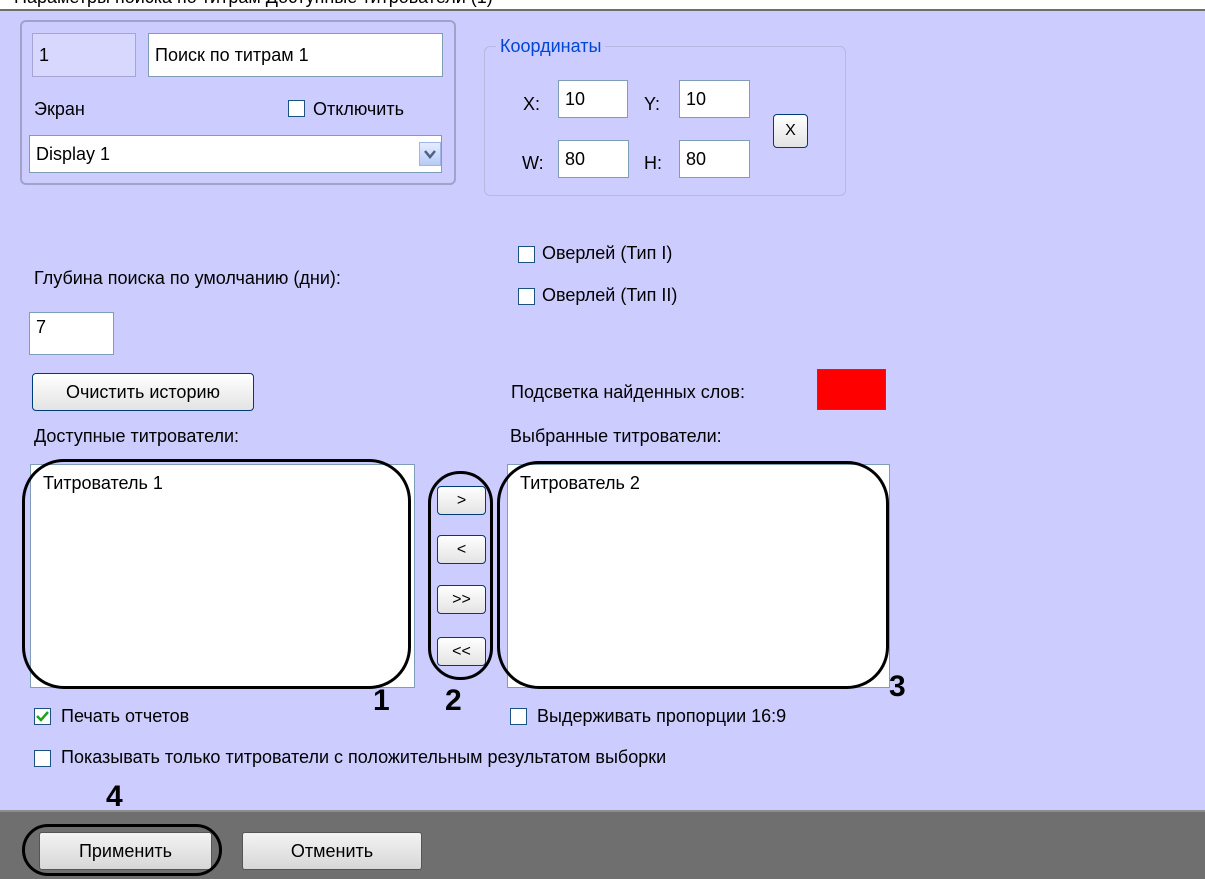 The image size is (1205, 879). What do you see at coordinates (84, 55) in the screenshot?
I see `window-id-field: 1` at bounding box center [84, 55].